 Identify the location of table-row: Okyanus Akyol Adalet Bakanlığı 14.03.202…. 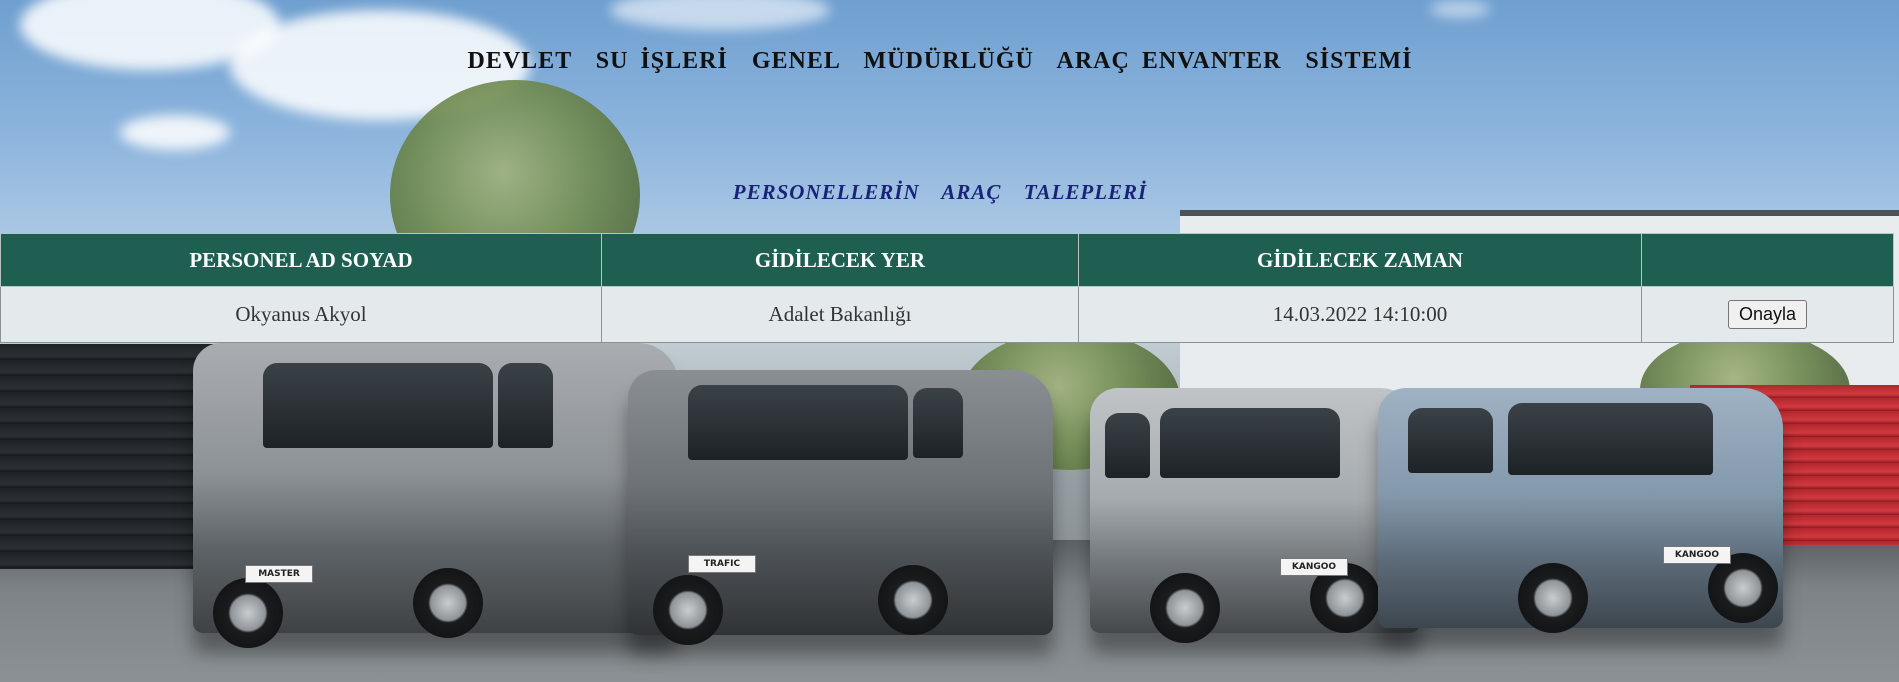
(947, 314).